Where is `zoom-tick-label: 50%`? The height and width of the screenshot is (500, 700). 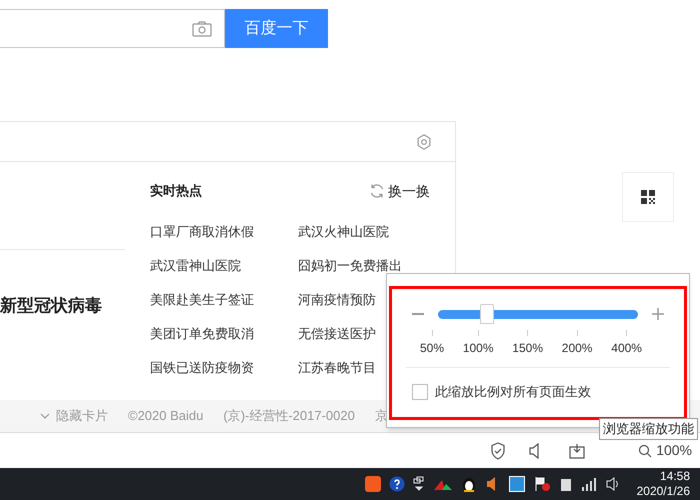
zoom-tick-label: 50% is located at coordinates (432, 348).